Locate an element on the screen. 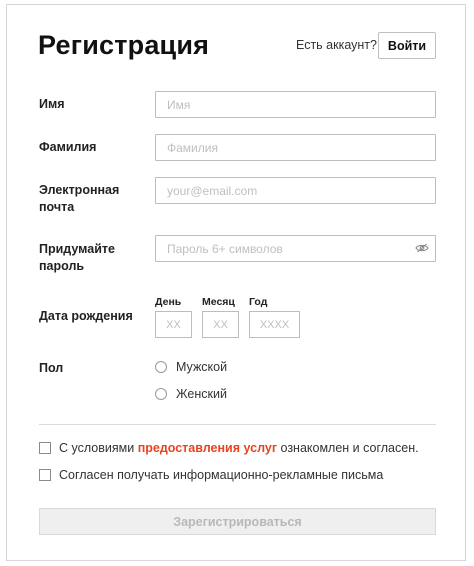 This screenshot has height=566, width=474. divider is located at coordinates (237, 424).